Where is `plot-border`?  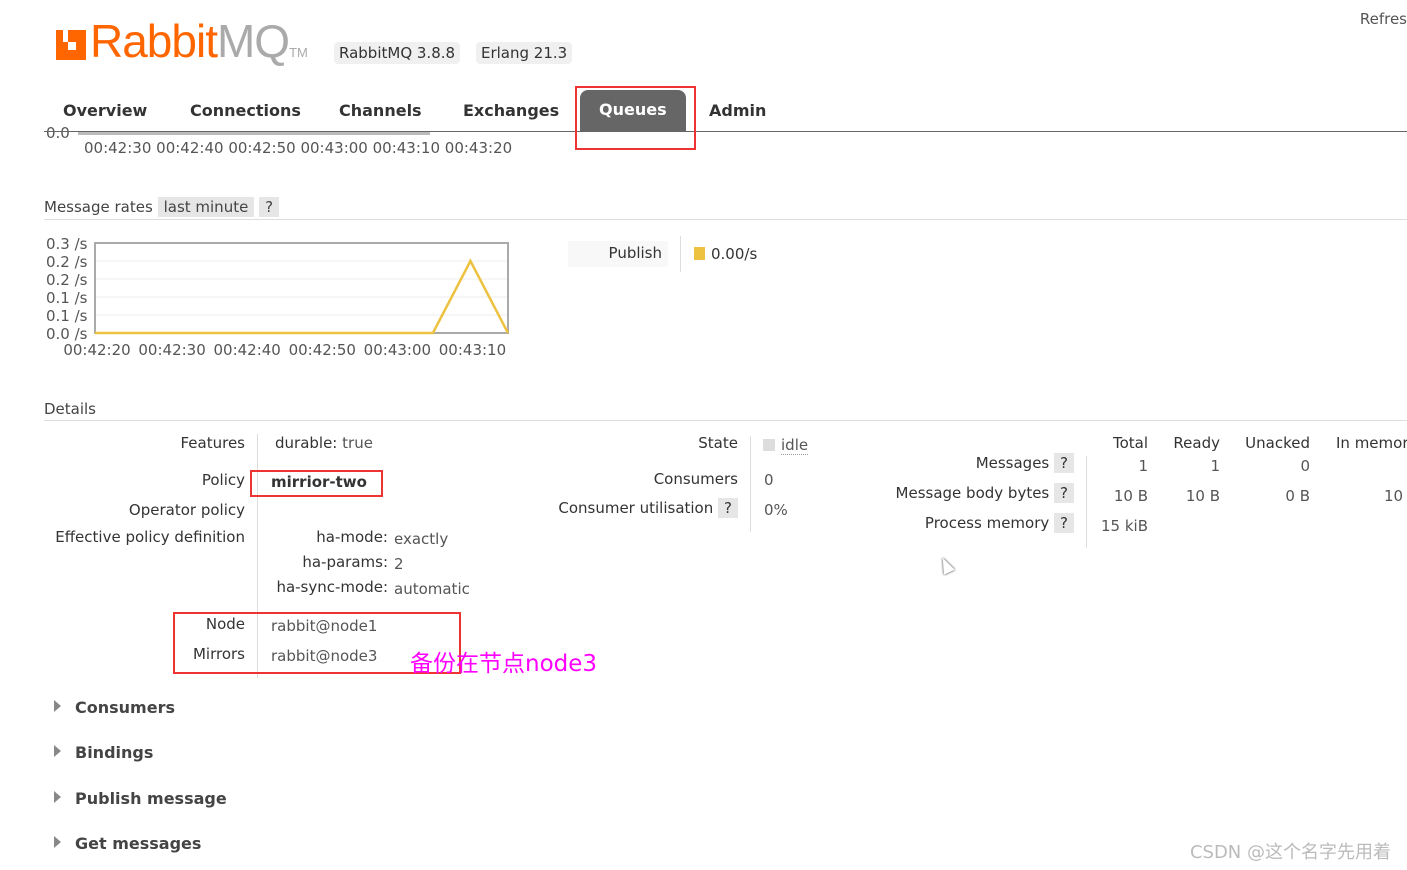
plot-border is located at coordinates (301, 288).